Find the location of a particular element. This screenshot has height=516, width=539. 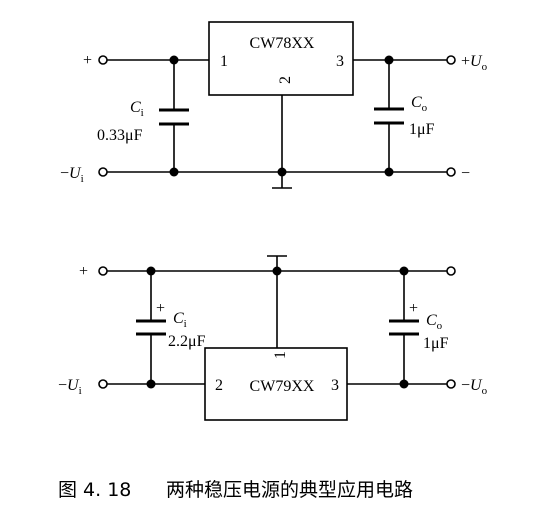

top-ci-value-label: 0.33μF is located at coordinates (120, 135).